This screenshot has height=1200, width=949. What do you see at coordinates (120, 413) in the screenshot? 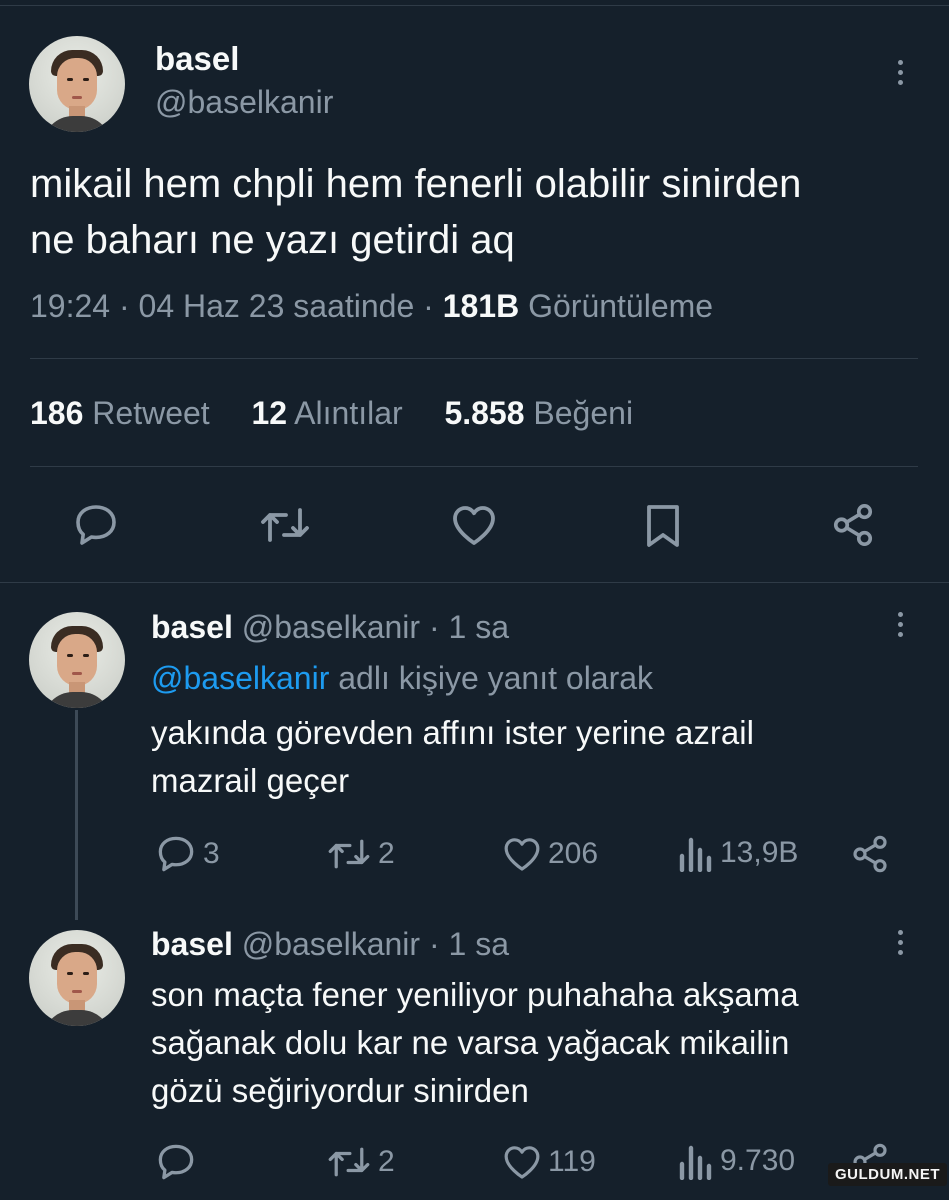
I see `retweets-stat: 186 Retweet` at bounding box center [120, 413].